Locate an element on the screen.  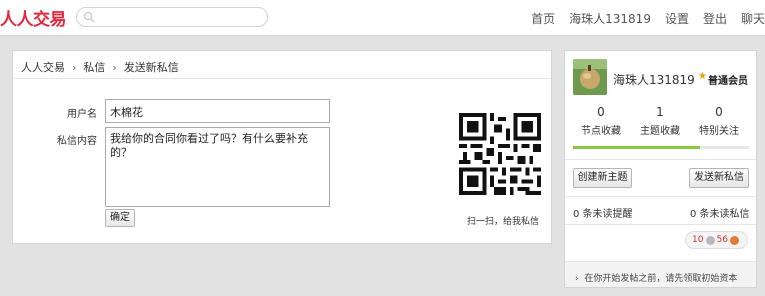
stat-label: 特别关注 is located at coordinates (719, 131).